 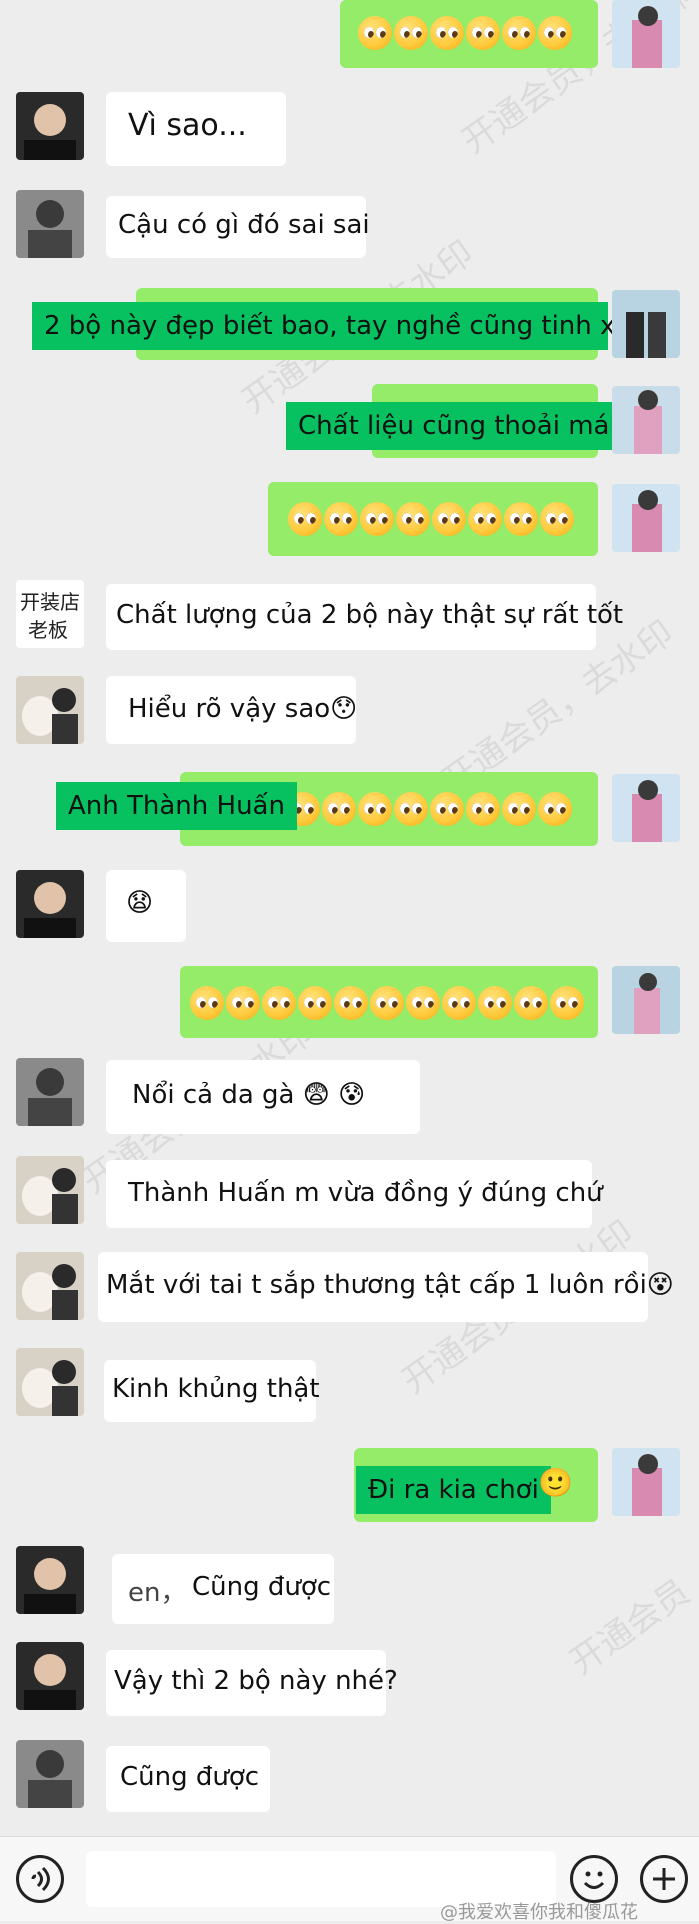 What do you see at coordinates (40, 1879) in the screenshot?
I see `voice-icon` at bounding box center [40, 1879].